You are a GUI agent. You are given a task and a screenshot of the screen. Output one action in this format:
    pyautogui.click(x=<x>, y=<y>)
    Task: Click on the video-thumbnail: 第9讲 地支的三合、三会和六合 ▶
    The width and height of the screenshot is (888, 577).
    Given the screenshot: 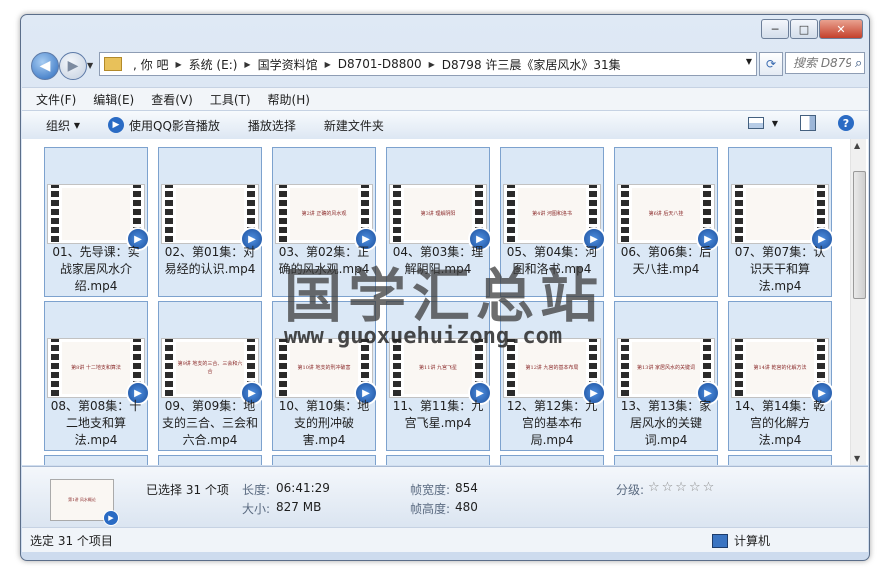 What is the action you would take?
    pyautogui.click(x=212, y=371)
    